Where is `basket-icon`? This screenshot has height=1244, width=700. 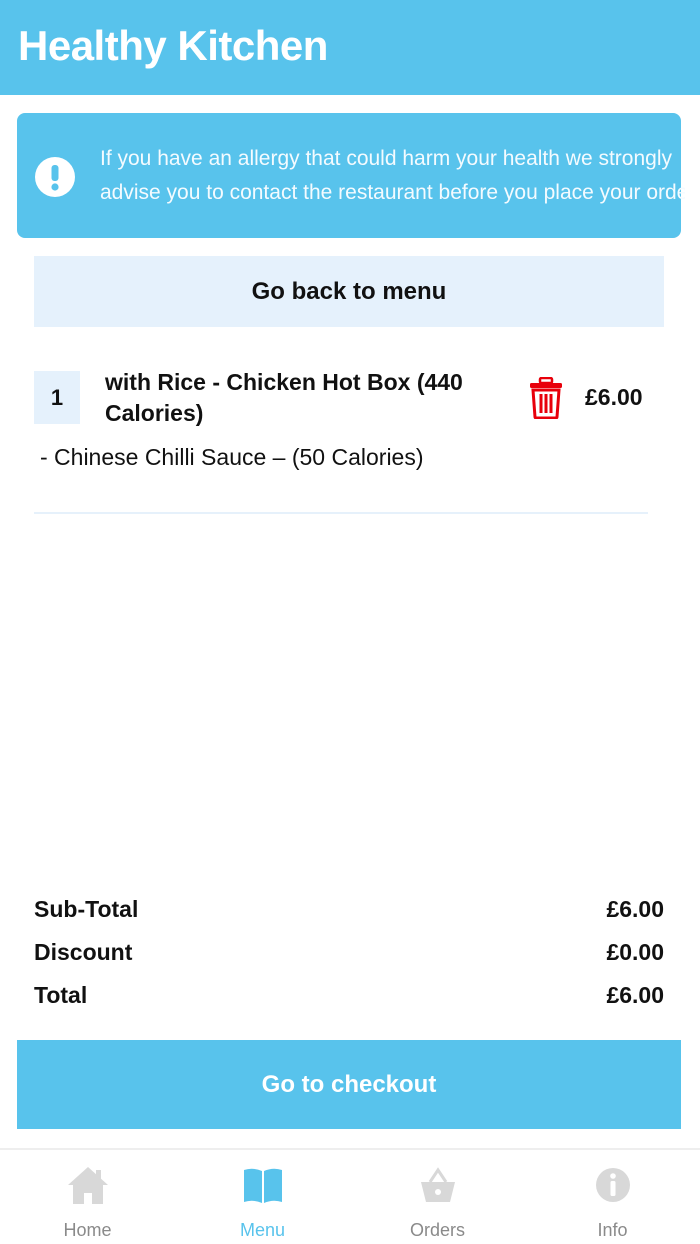 basket-icon is located at coordinates (438, 1184).